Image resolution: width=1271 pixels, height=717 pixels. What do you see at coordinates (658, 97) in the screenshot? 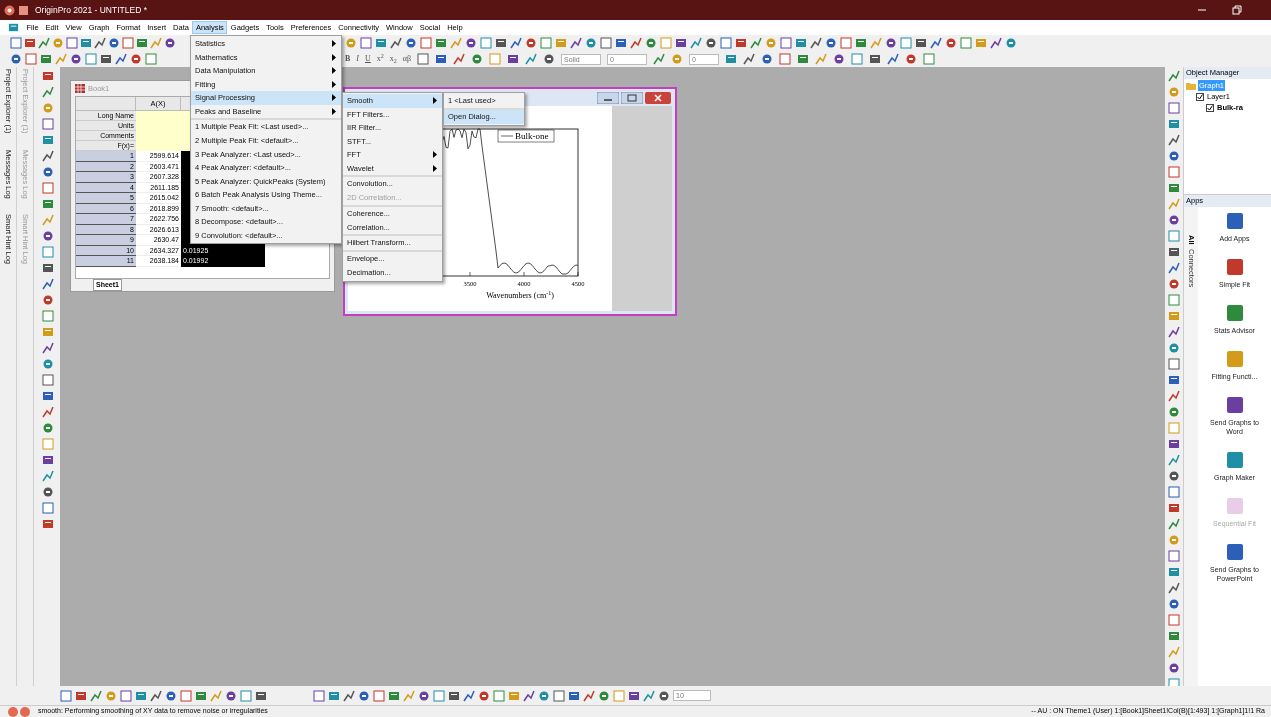
I see `close-icon` at bounding box center [658, 97].